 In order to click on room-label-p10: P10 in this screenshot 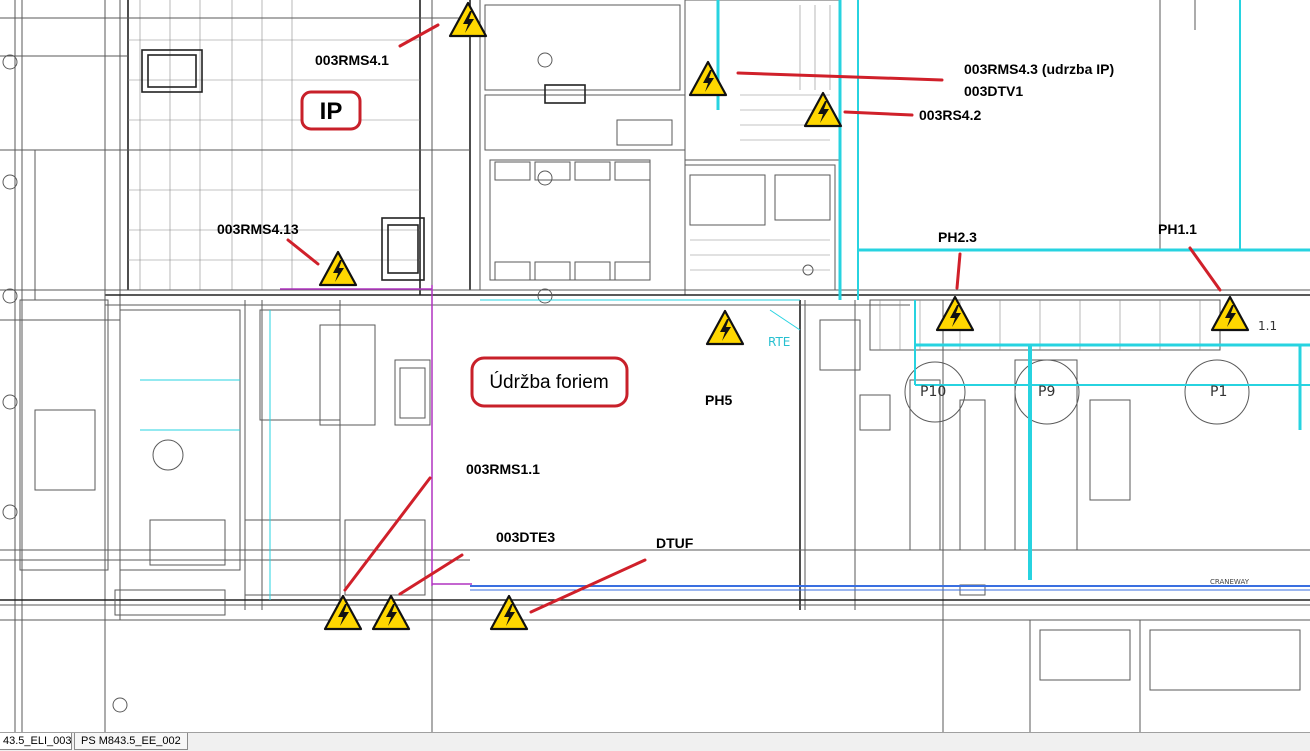, I will do `click(933, 392)`.